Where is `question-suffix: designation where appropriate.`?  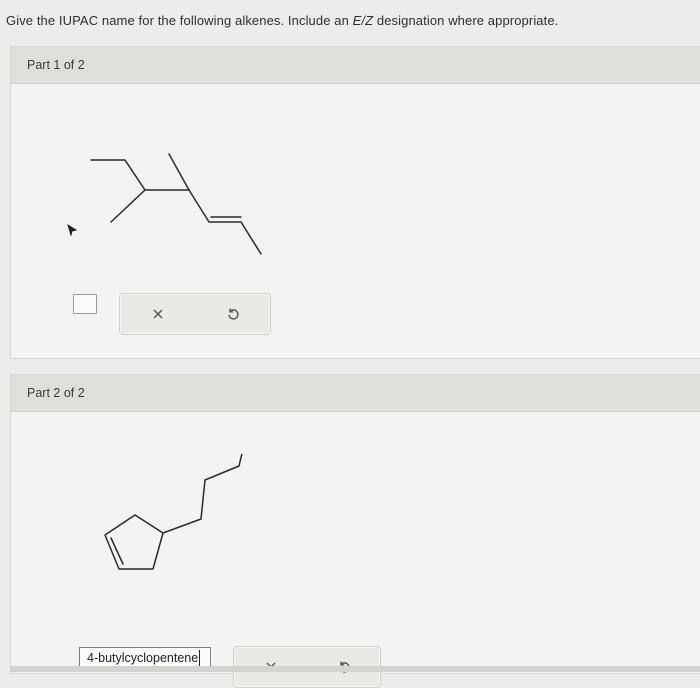 question-suffix: designation where appropriate. is located at coordinates (466, 20).